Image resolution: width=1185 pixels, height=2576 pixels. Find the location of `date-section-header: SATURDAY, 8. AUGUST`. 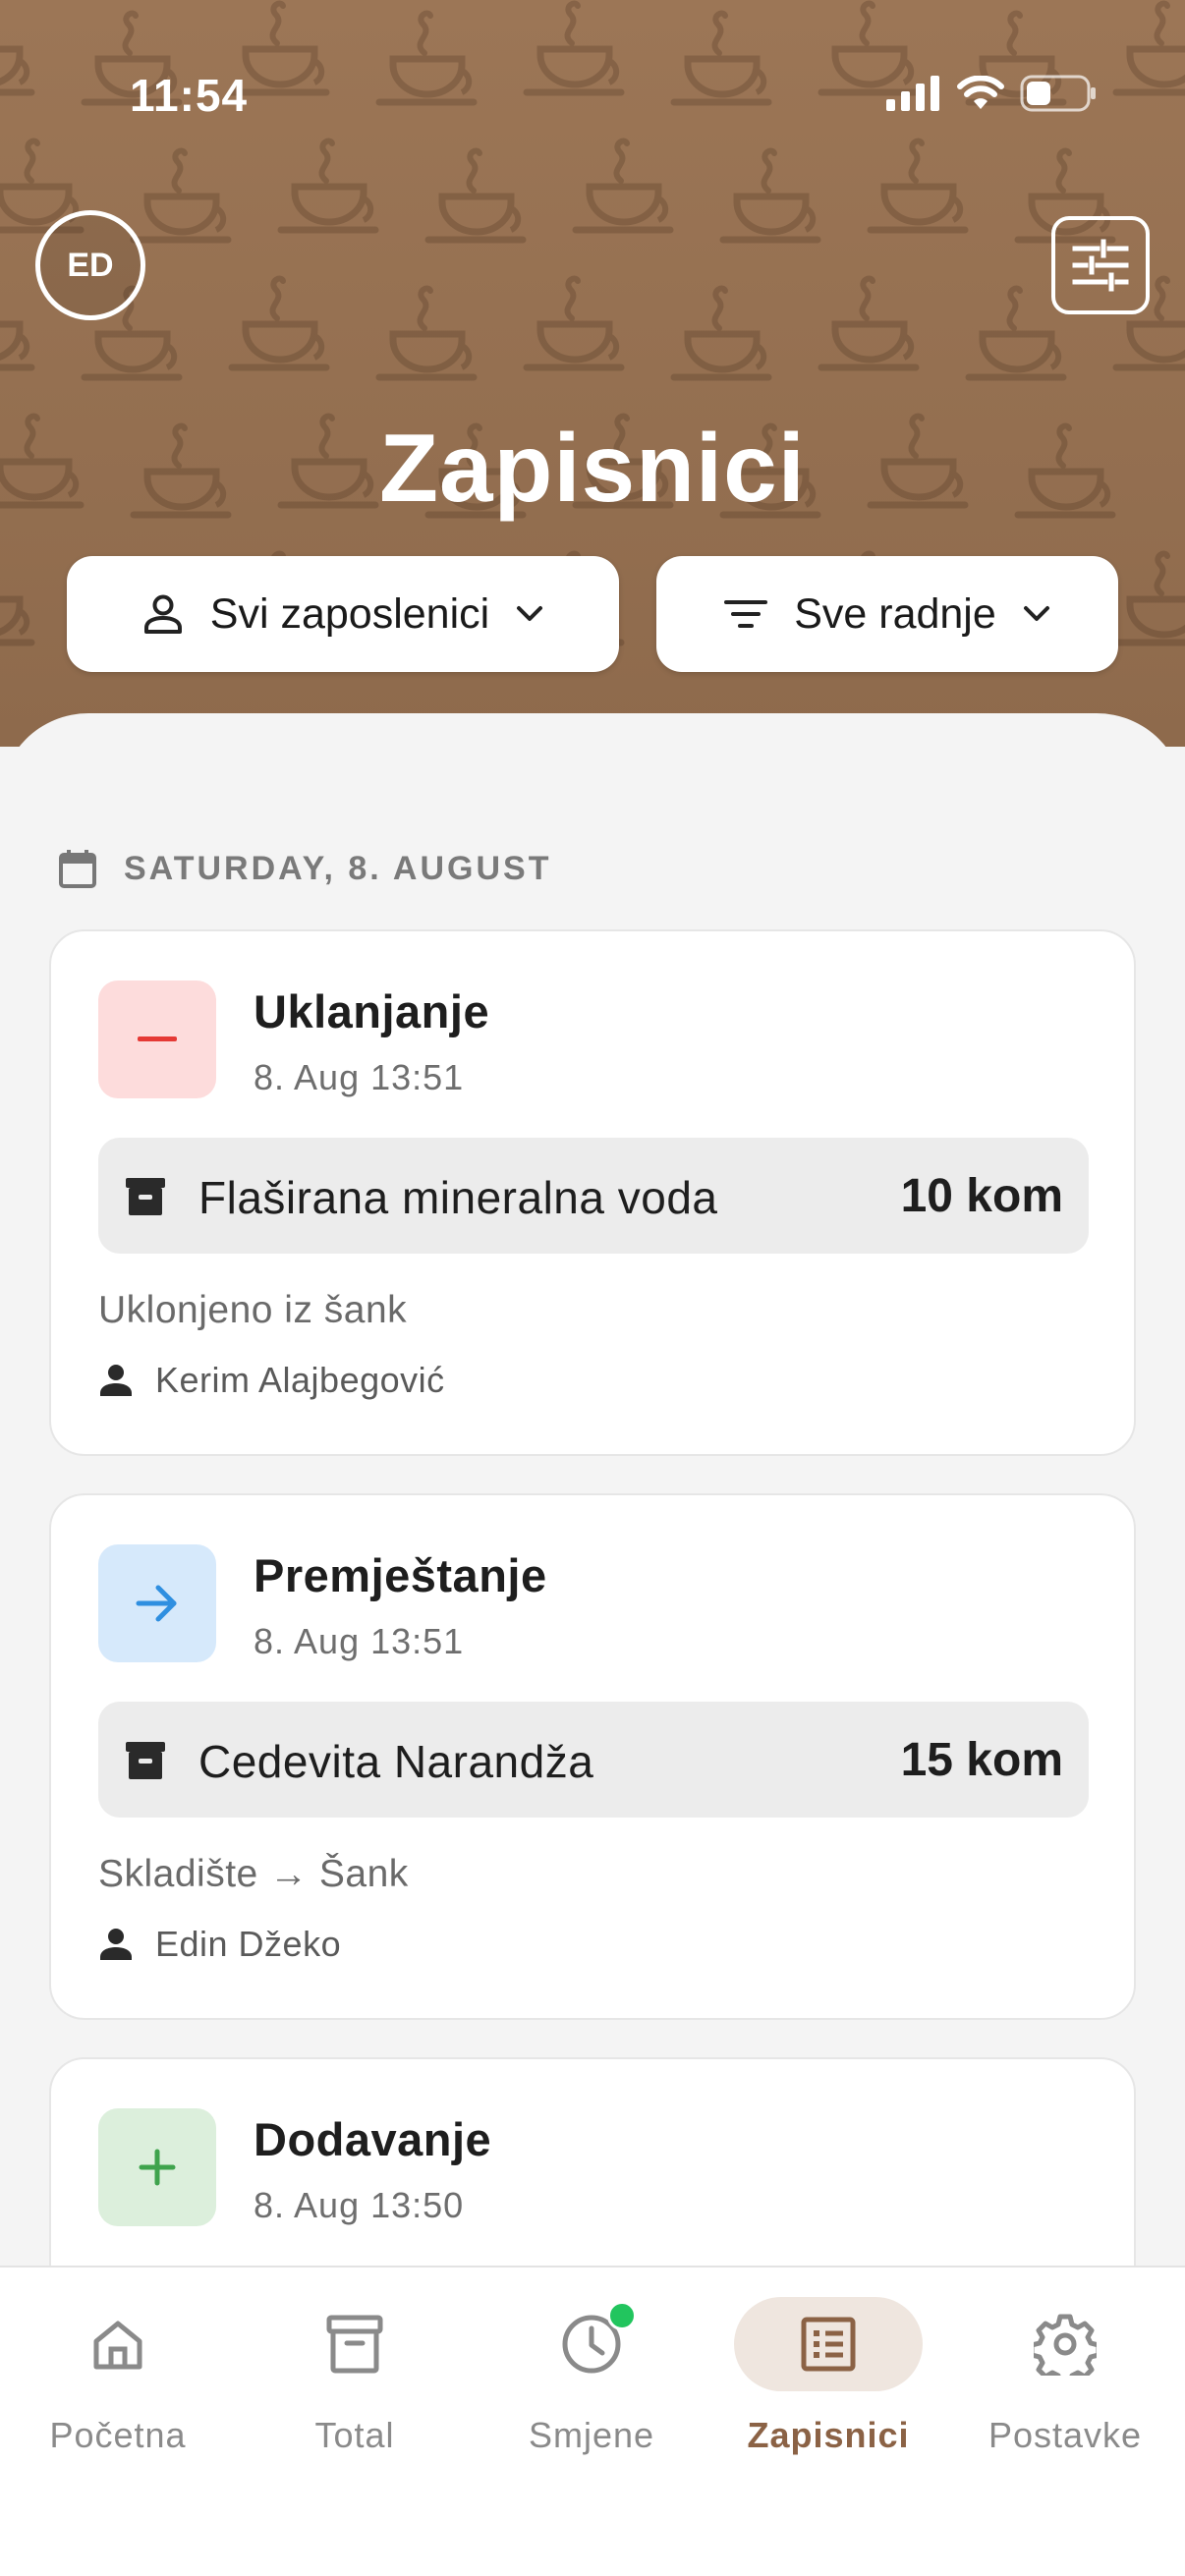

date-section-header: SATURDAY, 8. AUGUST is located at coordinates (305, 868).